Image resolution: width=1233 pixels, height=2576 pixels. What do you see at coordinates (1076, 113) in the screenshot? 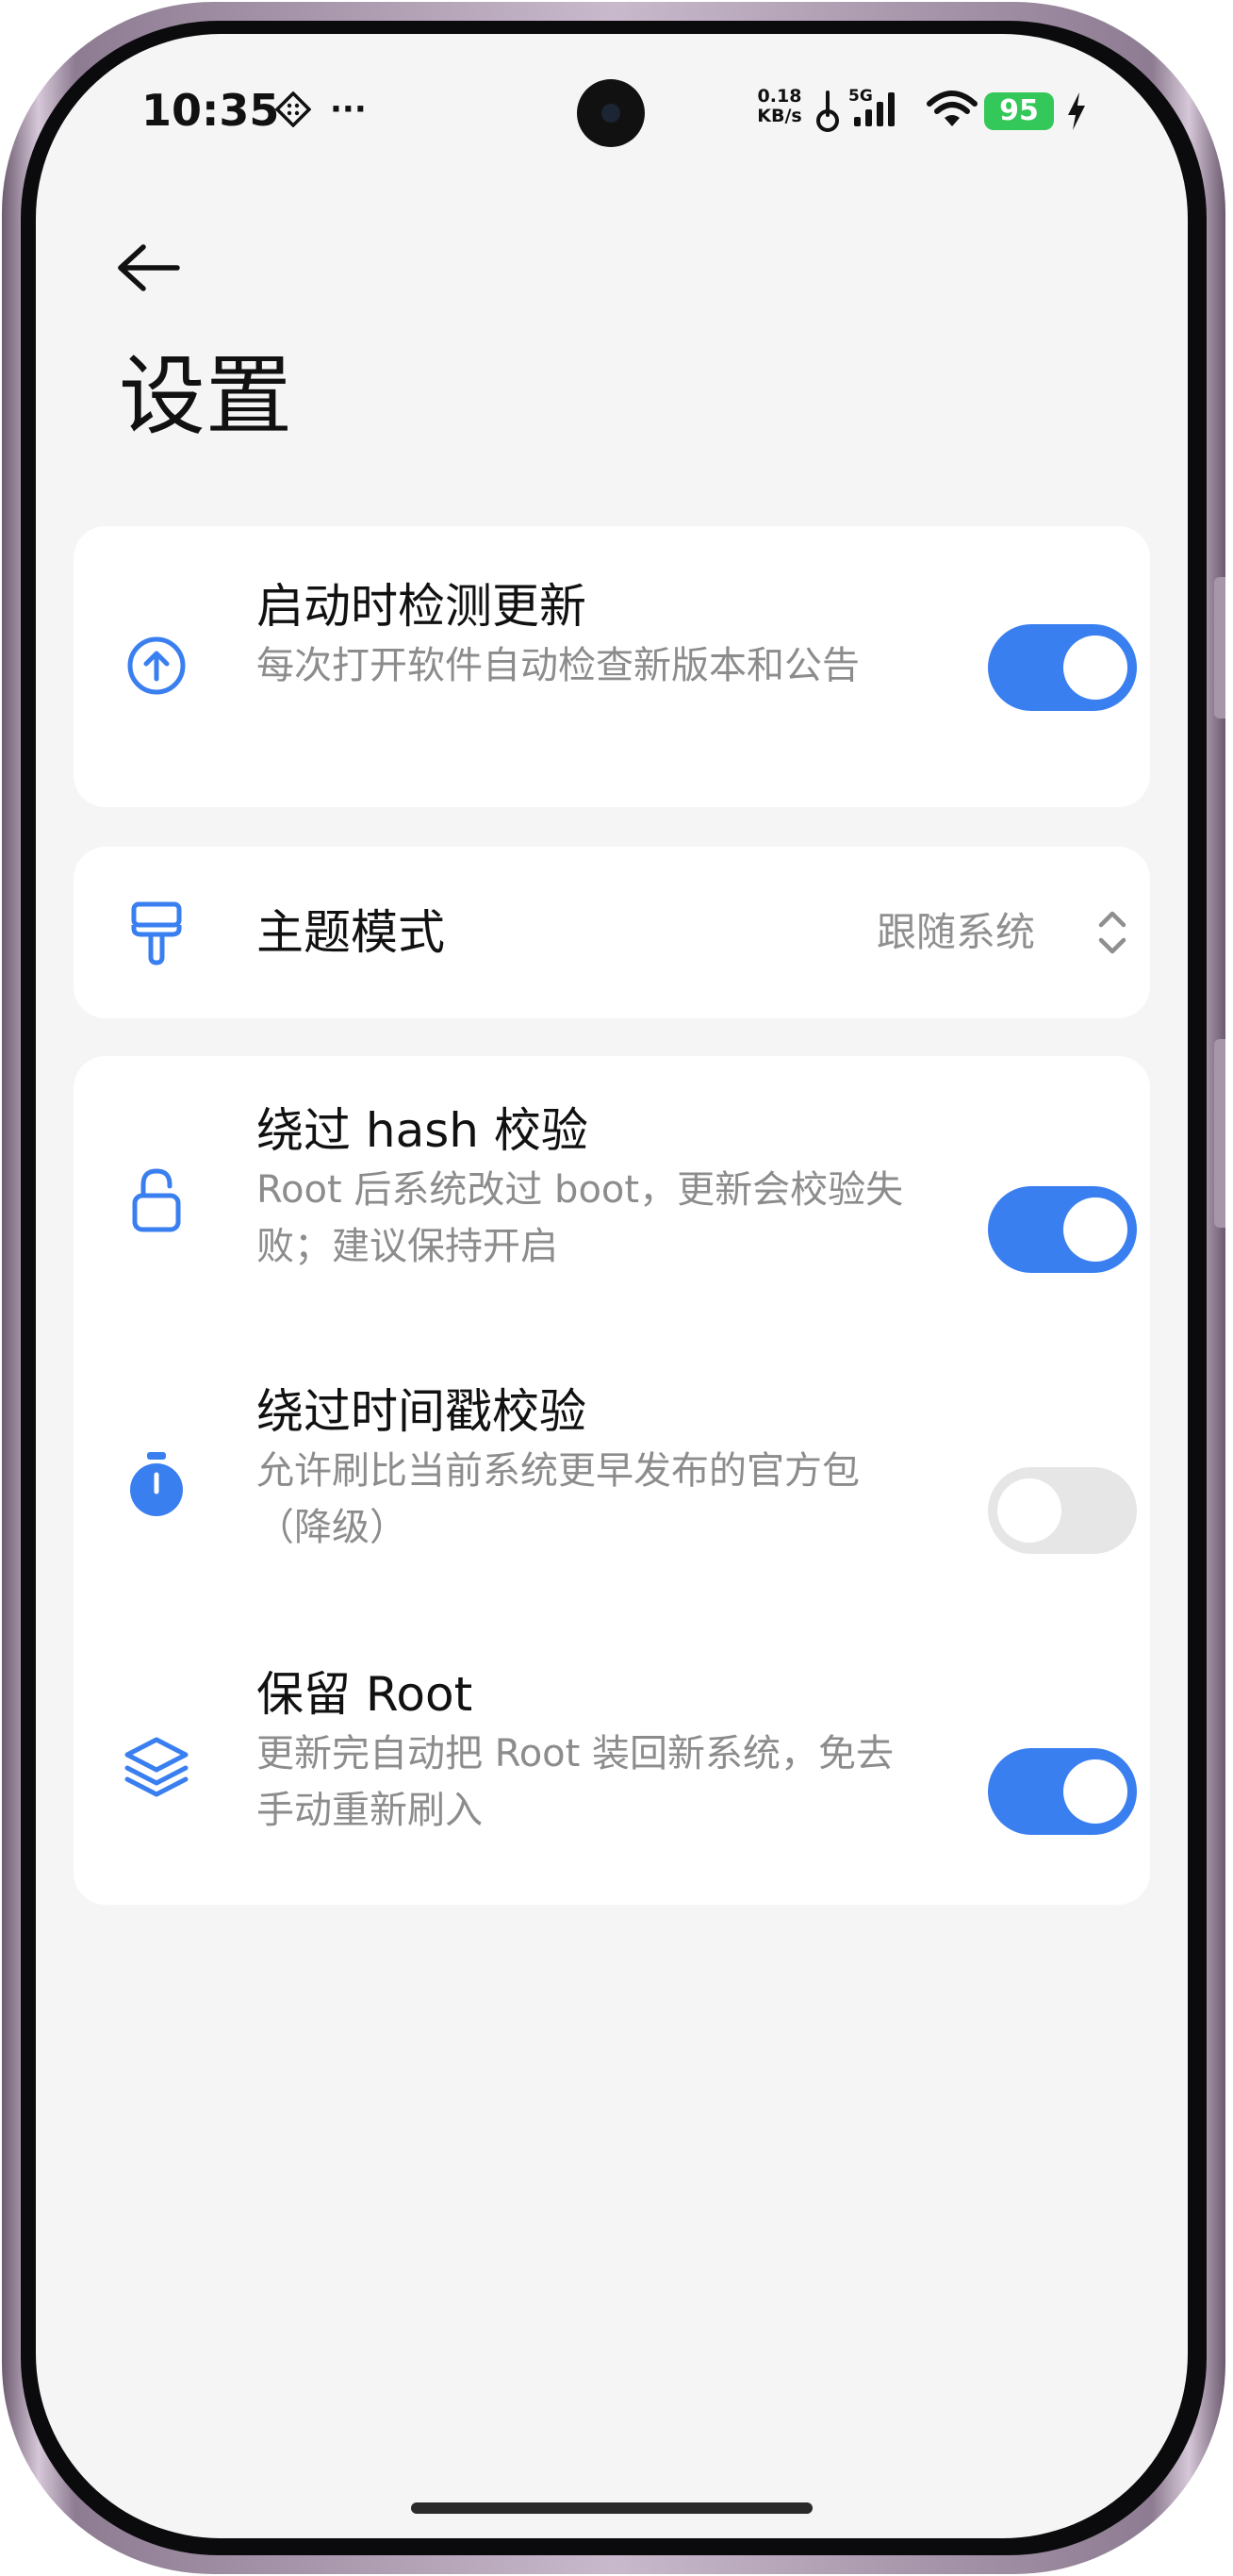
I see `charging-icon` at bounding box center [1076, 113].